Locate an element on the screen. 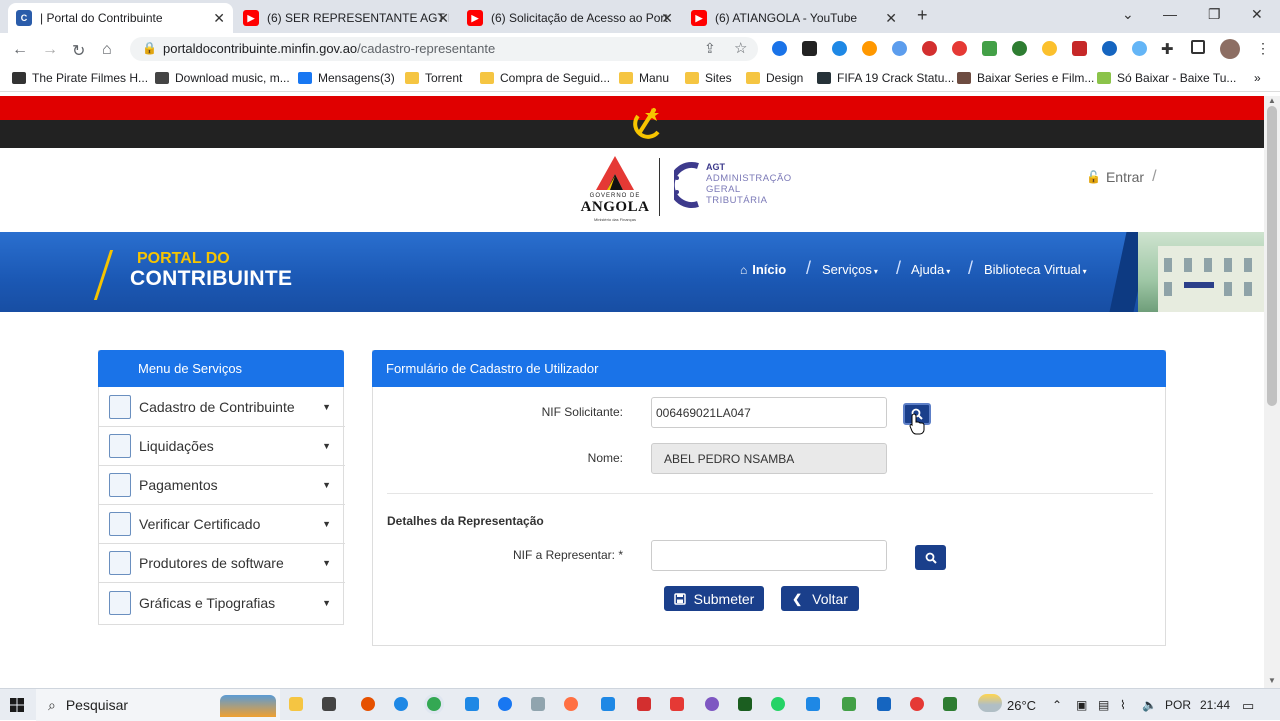  nif-representar-input is located at coordinates (769, 555).